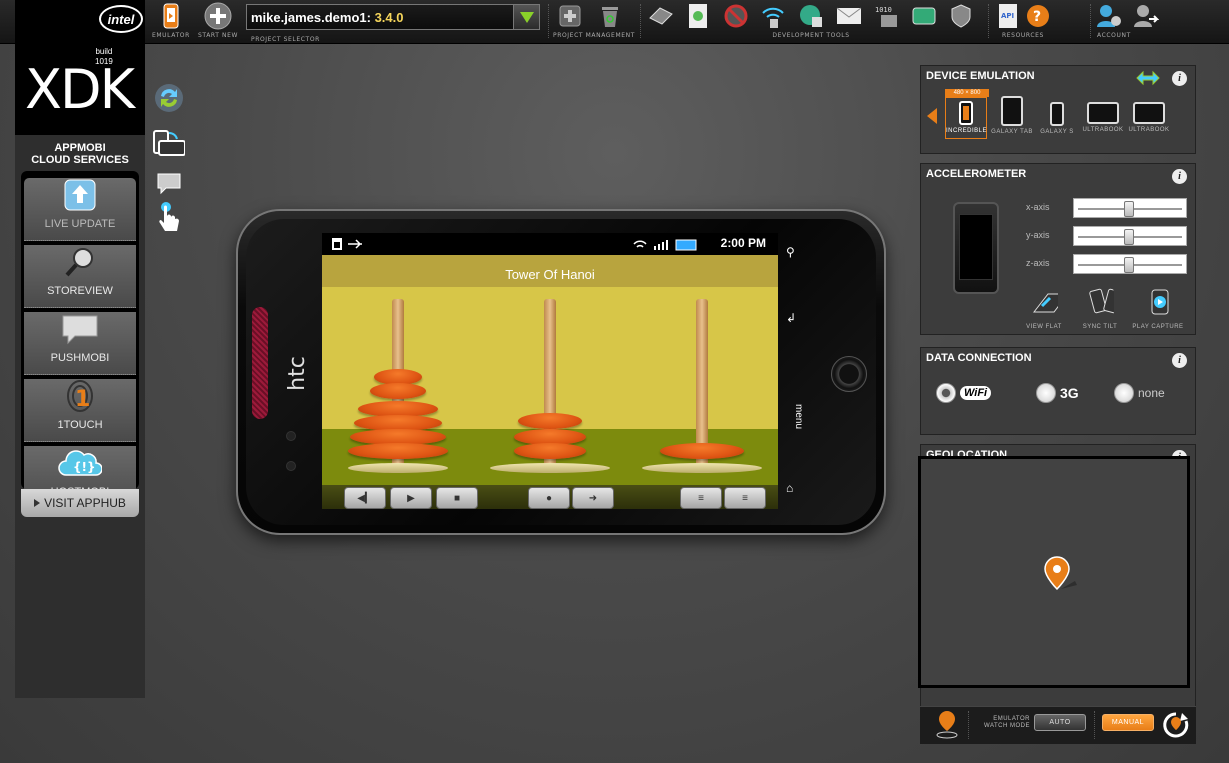 The width and height of the screenshot is (1229, 763). I want to click on x-axis-slider, so click(1130, 208).